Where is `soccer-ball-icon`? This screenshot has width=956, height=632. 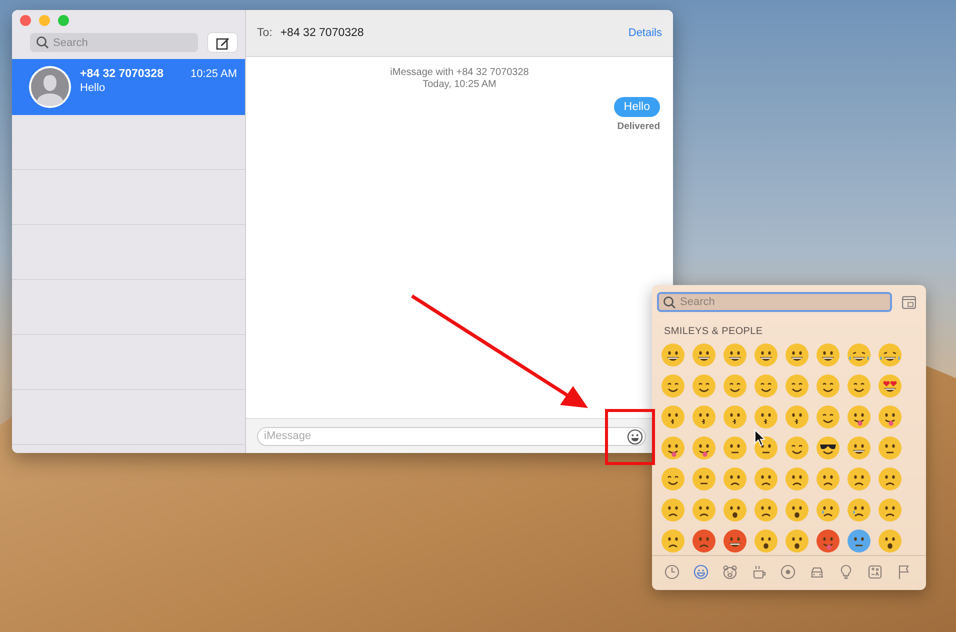
soccer-ball-icon is located at coordinates (788, 572).